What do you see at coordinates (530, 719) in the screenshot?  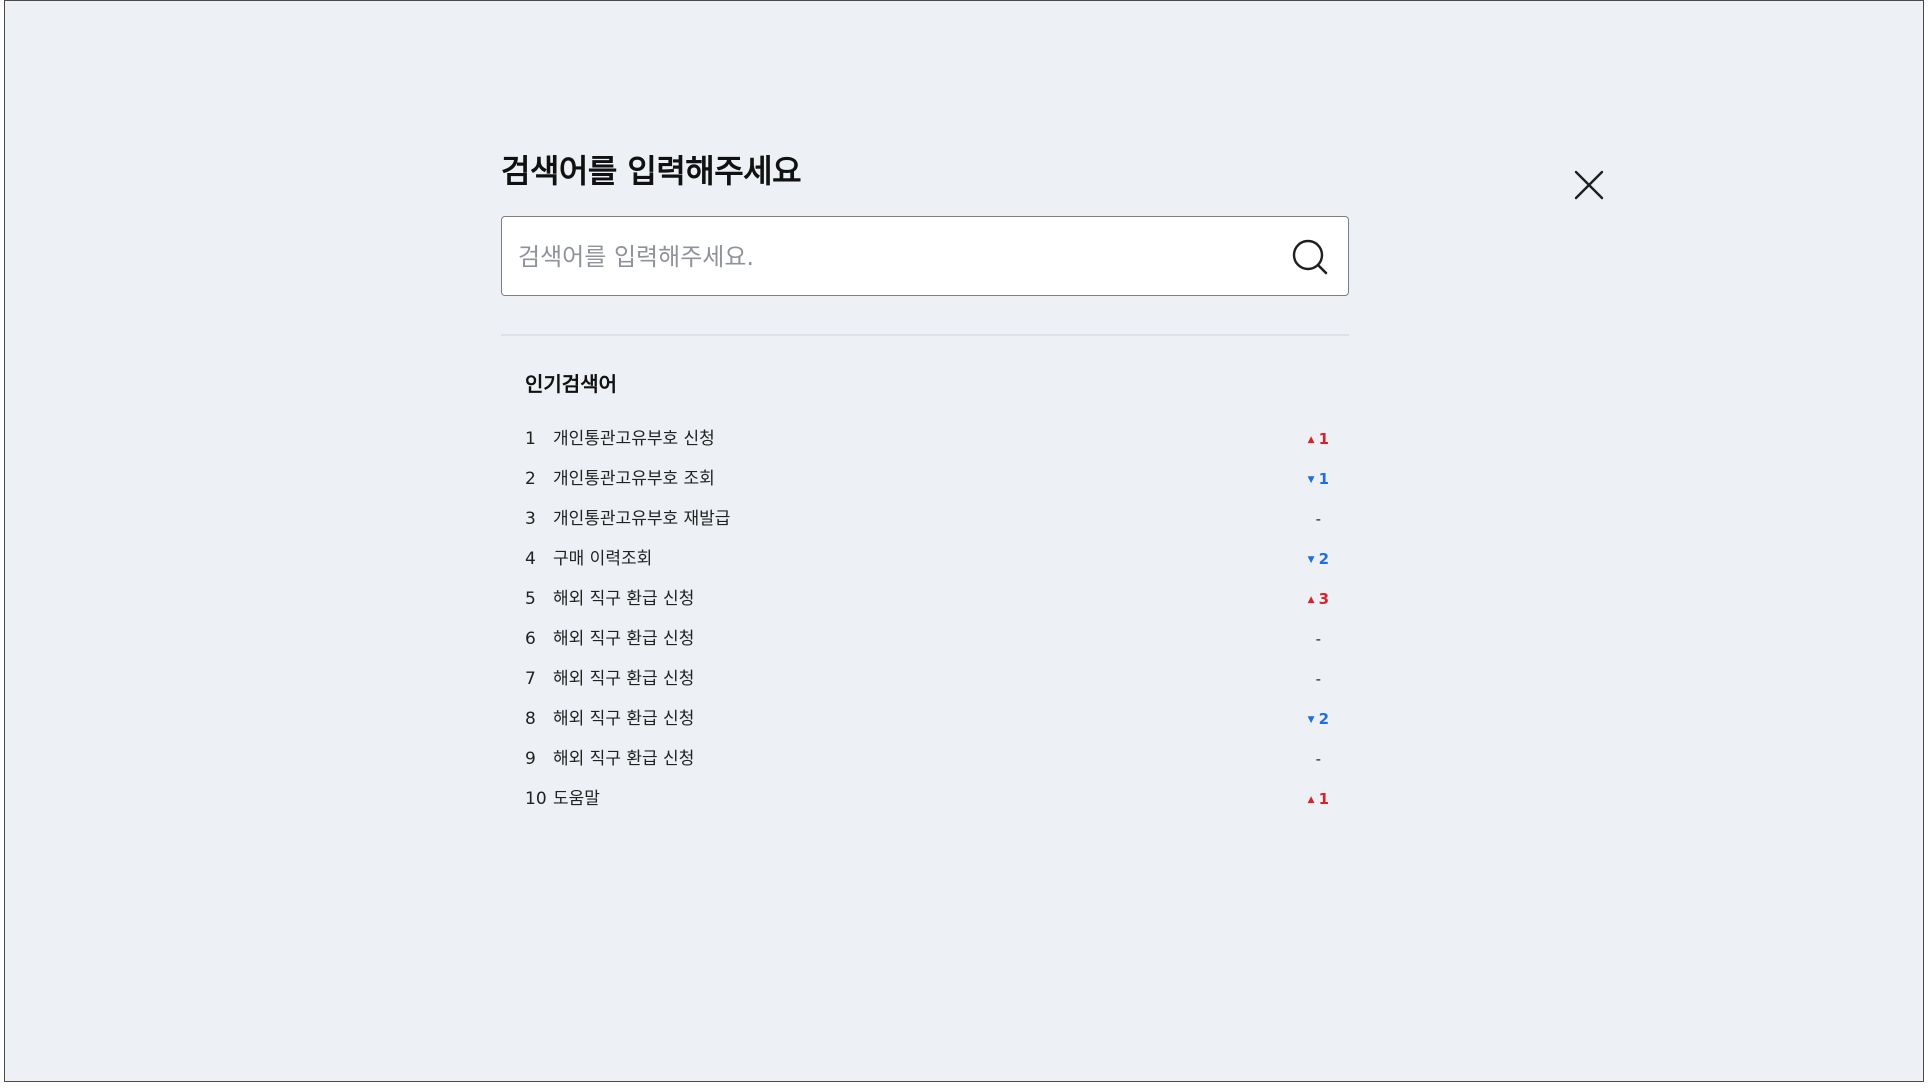 I see `rank-number: 8` at bounding box center [530, 719].